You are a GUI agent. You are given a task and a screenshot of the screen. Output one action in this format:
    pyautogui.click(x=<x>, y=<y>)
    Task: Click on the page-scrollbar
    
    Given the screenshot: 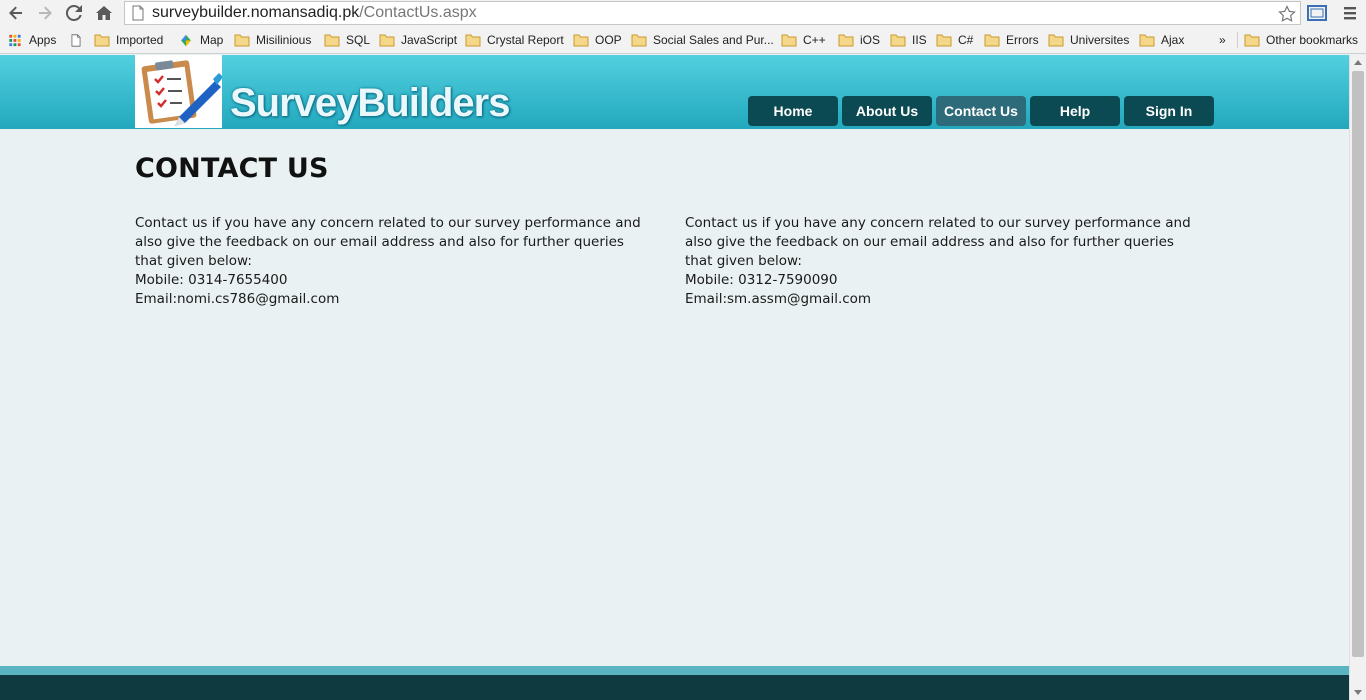 What is the action you would take?
    pyautogui.click(x=1357, y=377)
    